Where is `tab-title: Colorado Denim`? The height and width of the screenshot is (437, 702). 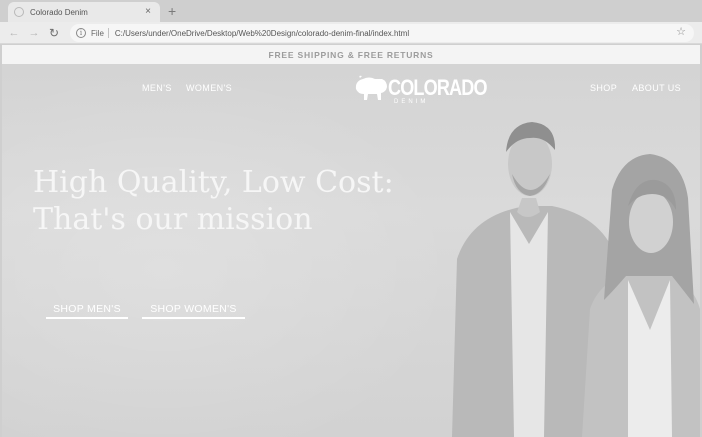
tab-title: Colorado Denim is located at coordinates (59, 12).